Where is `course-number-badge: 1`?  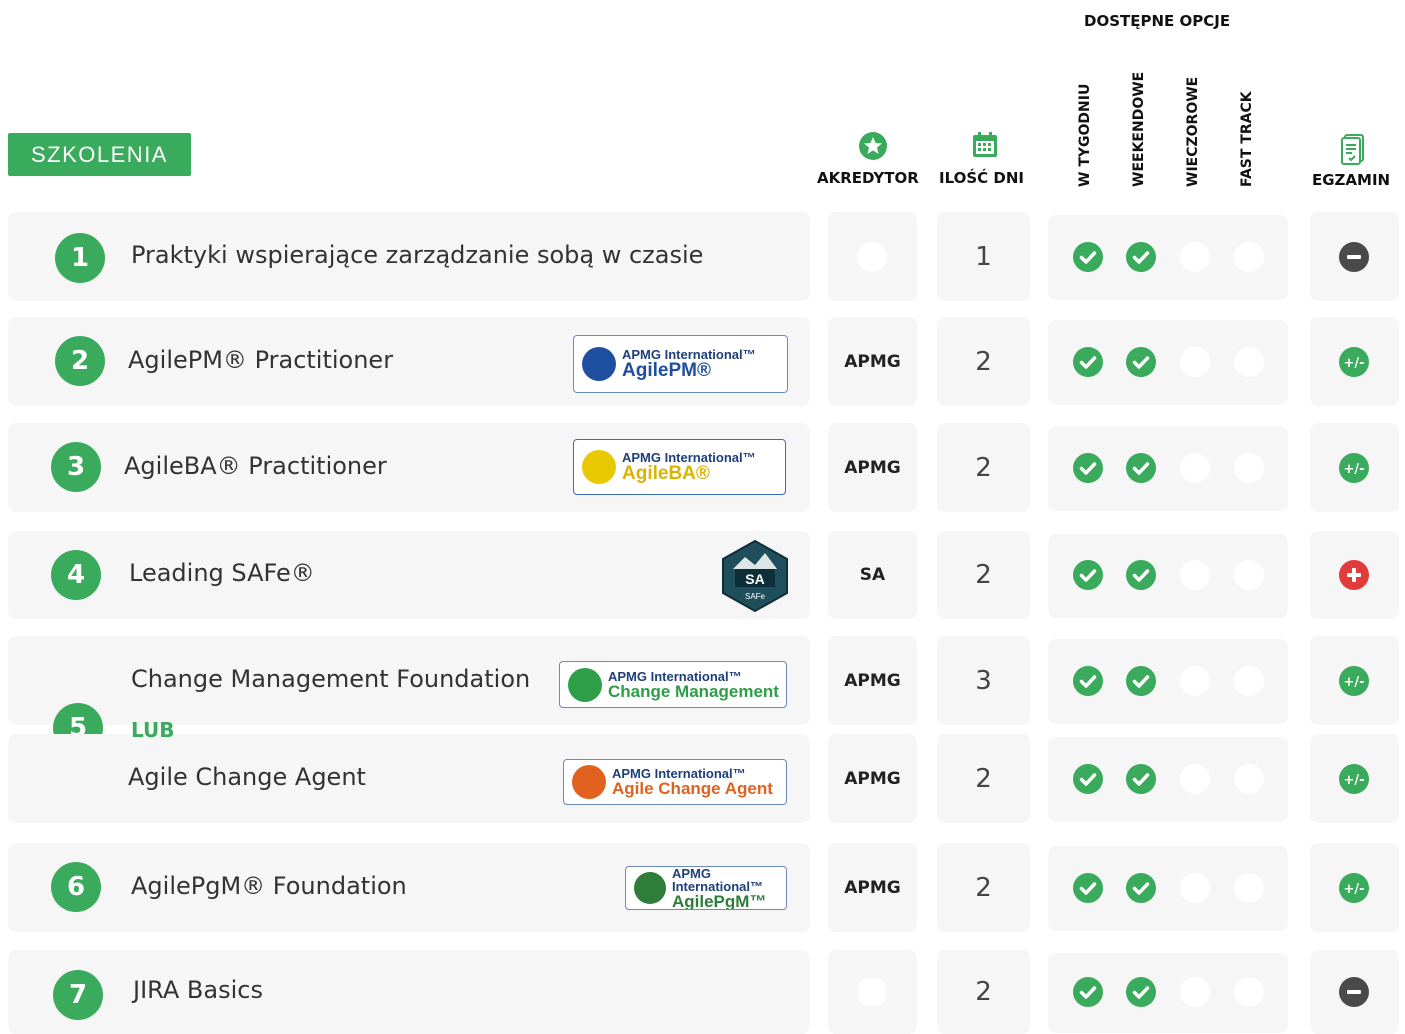 course-number-badge: 1 is located at coordinates (80, 258).